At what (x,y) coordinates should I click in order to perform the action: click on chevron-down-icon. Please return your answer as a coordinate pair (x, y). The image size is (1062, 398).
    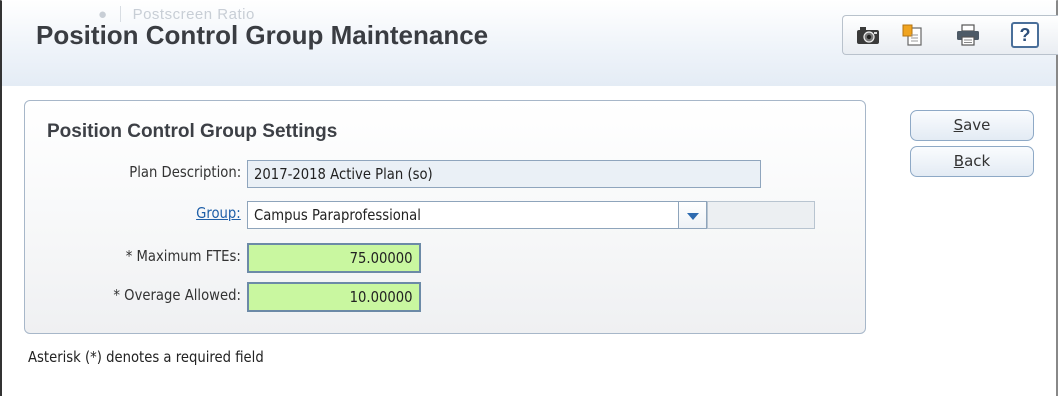
    Looking at the image, I should click on (693, 216).